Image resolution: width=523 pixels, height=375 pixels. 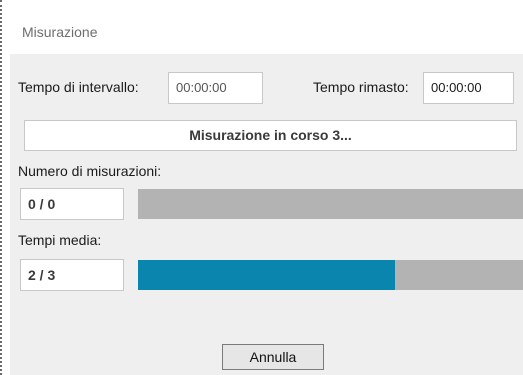 What do you see at coordinates (215, 88) in the screenshot?
I see `interval-time-field: 00:00:00` at bounding box center [215, 88].